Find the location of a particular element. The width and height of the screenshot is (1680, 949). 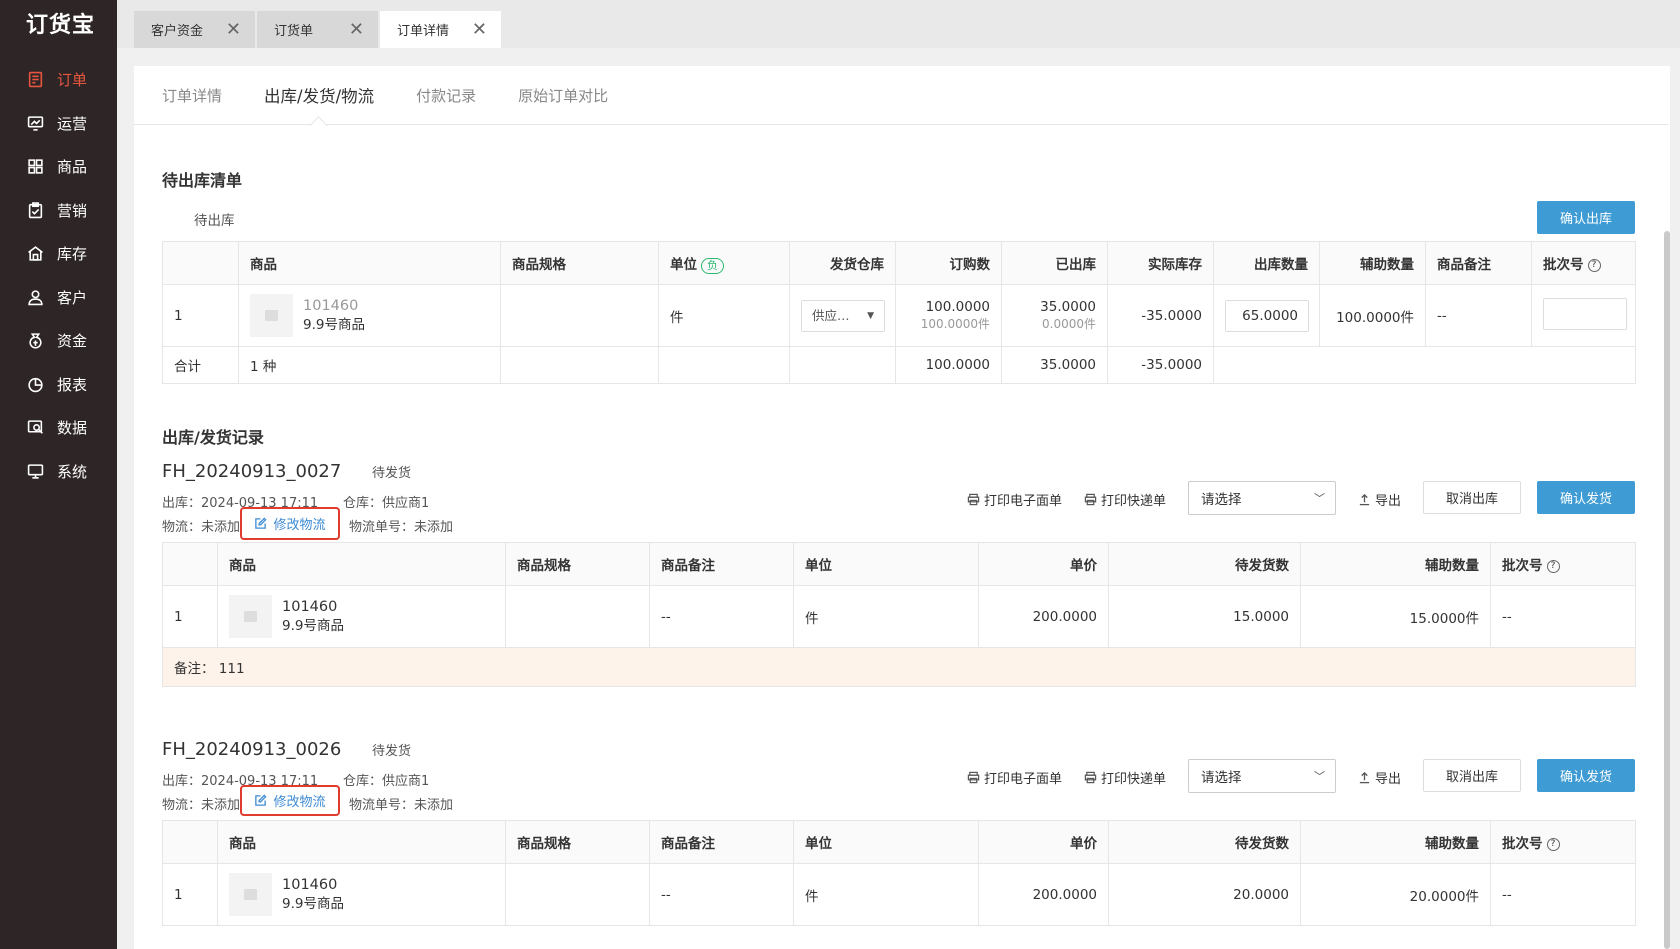

col-unit: 单位 is located at coordinates (886, 842).